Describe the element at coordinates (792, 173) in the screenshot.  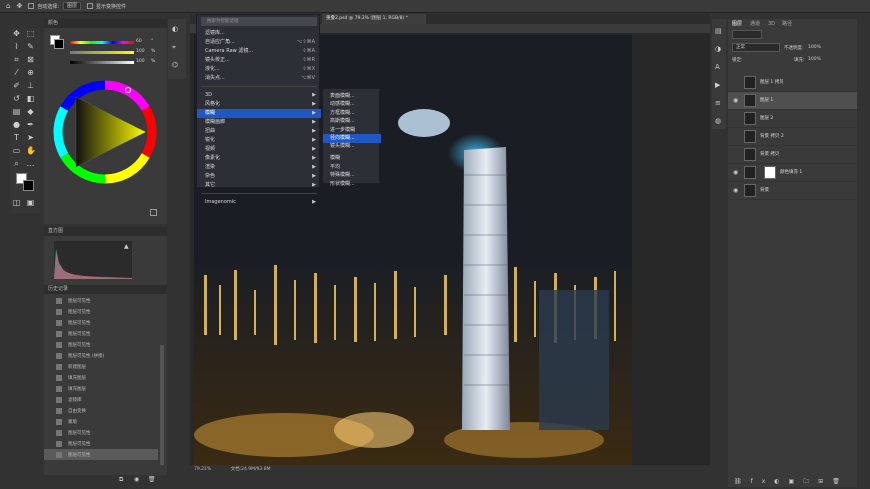
I see `layer-row: ◉ 颜色填充 1` at that location.